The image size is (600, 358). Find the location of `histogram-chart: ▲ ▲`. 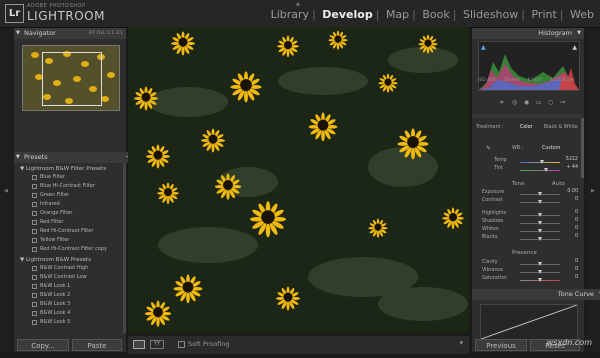

histogram-chart: ▲ ▲ is located at coordinates (529, 66).